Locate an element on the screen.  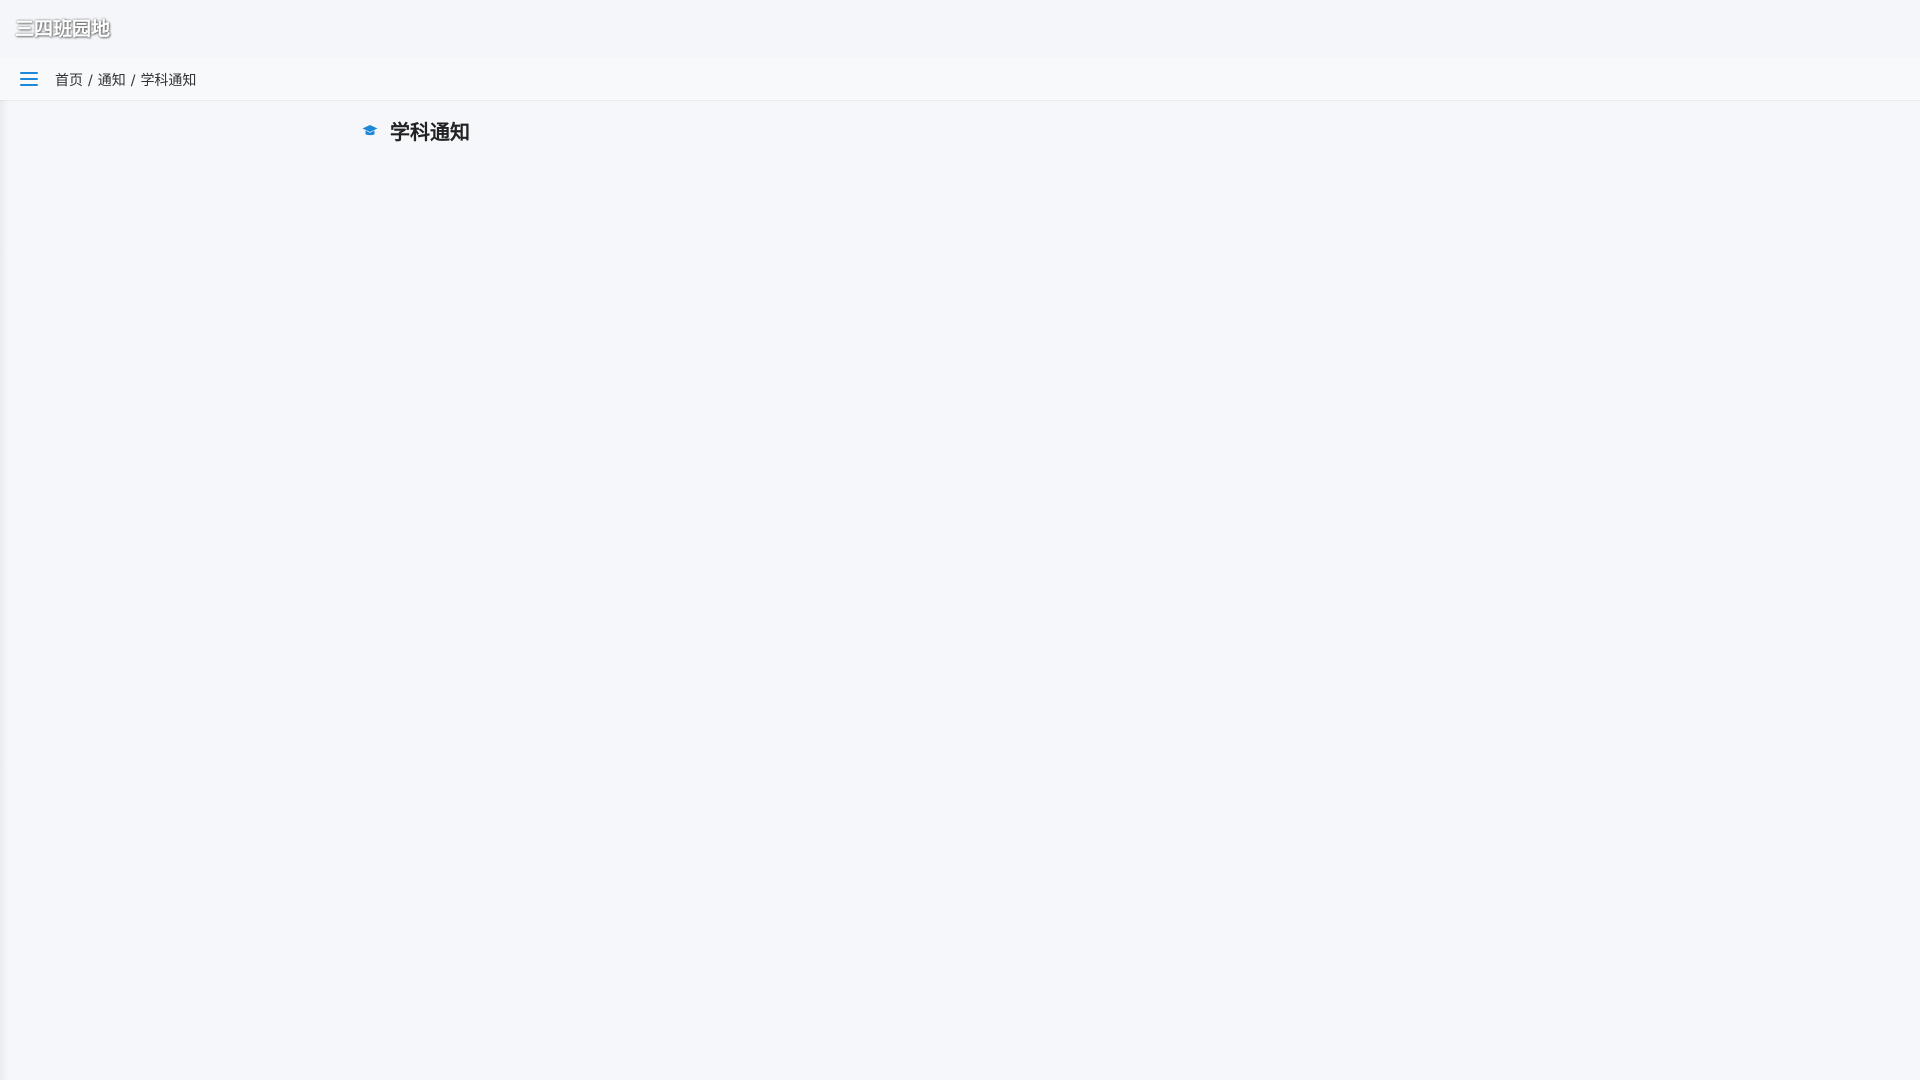
graduation-cap-icon is located at coordinates (370, 129).